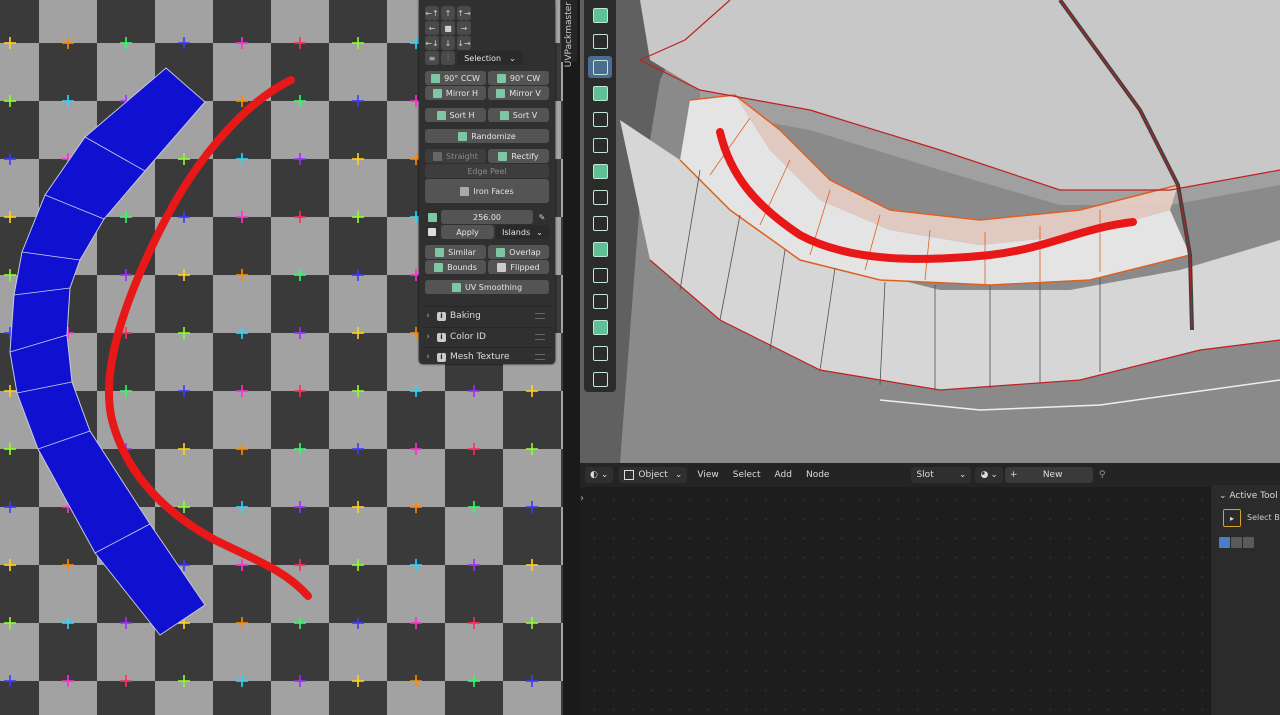 This screenshot has height=715, width=1280. What do you see at coordinates (432, 13) in the screenshot?
I see `align-top-left-icon: ←↑` at bounding box center [432, 13].